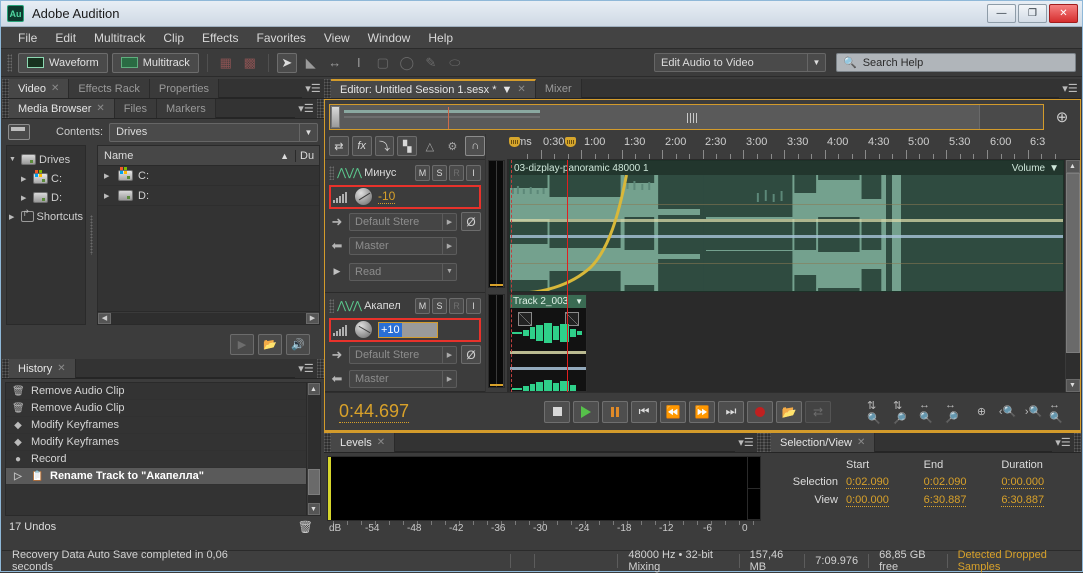  What do you see at coordinates (184, 88) in the screenshot?
I see `tab-properties: Properties` at bounding box center [184, 88].